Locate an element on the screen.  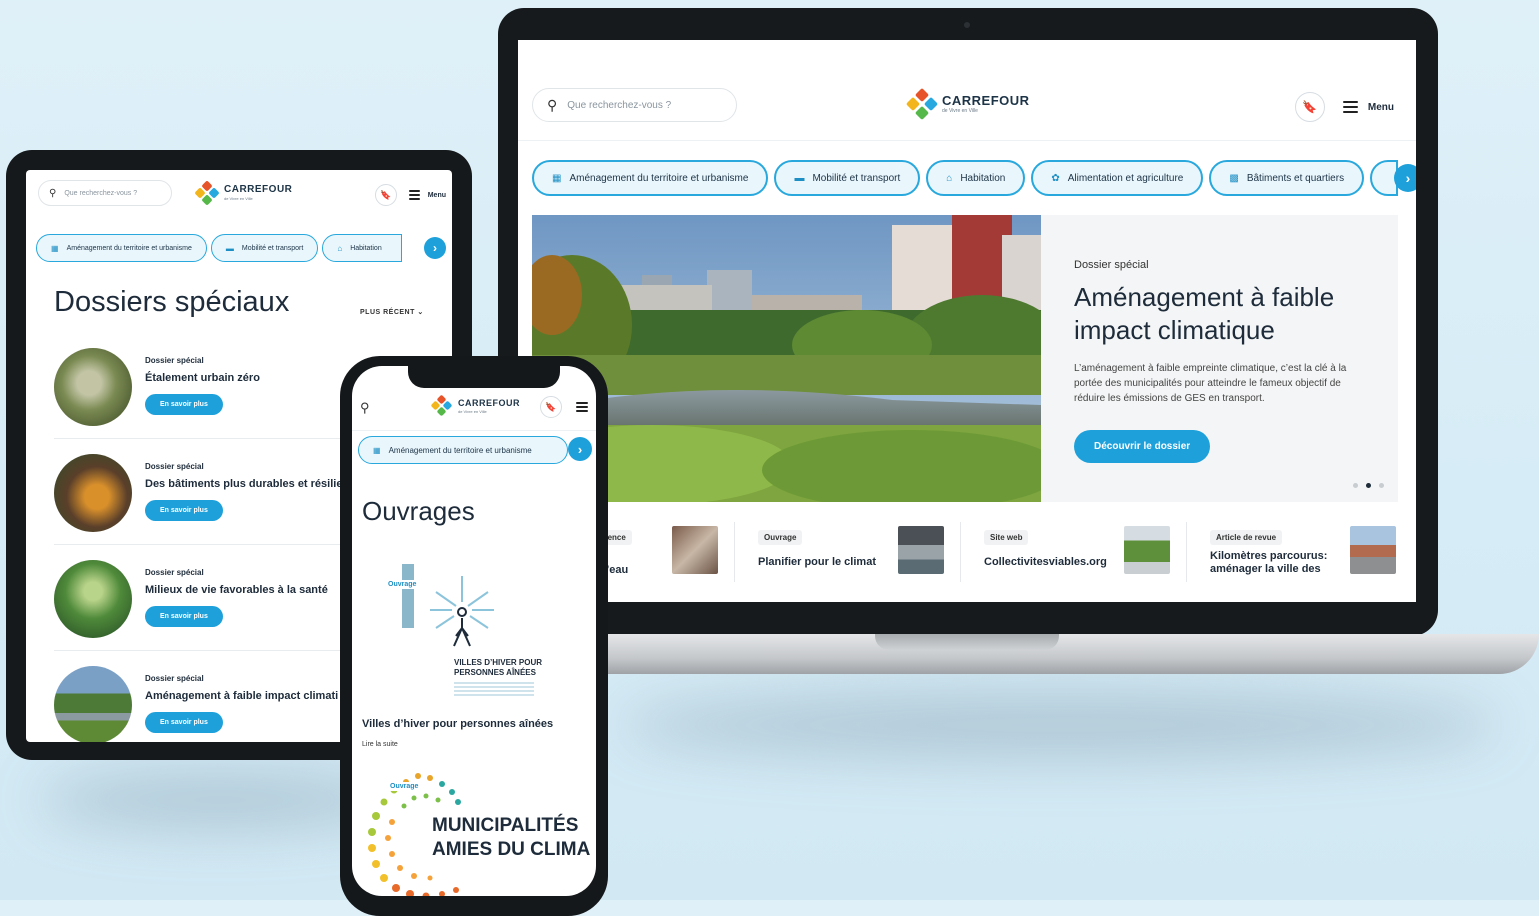
search-placeholder: Que recherchez-vous ? is located at coordinates (101, 193).